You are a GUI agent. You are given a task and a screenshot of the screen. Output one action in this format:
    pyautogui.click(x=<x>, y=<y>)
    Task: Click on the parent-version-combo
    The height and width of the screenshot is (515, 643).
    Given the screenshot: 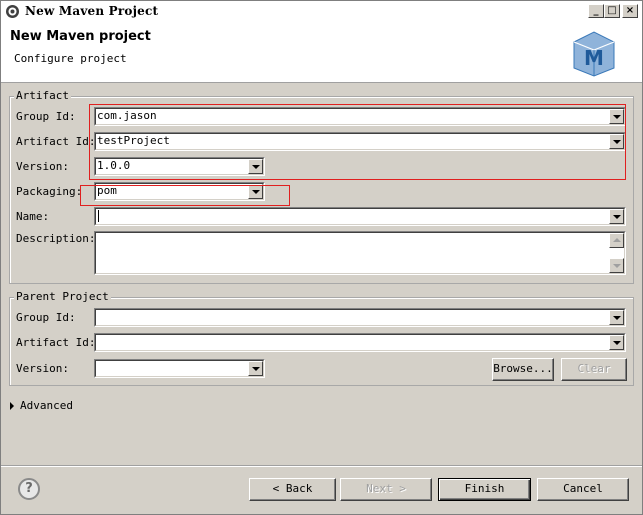 What is the action you would take?
    pyautogui.click(x=179, y=368)
    